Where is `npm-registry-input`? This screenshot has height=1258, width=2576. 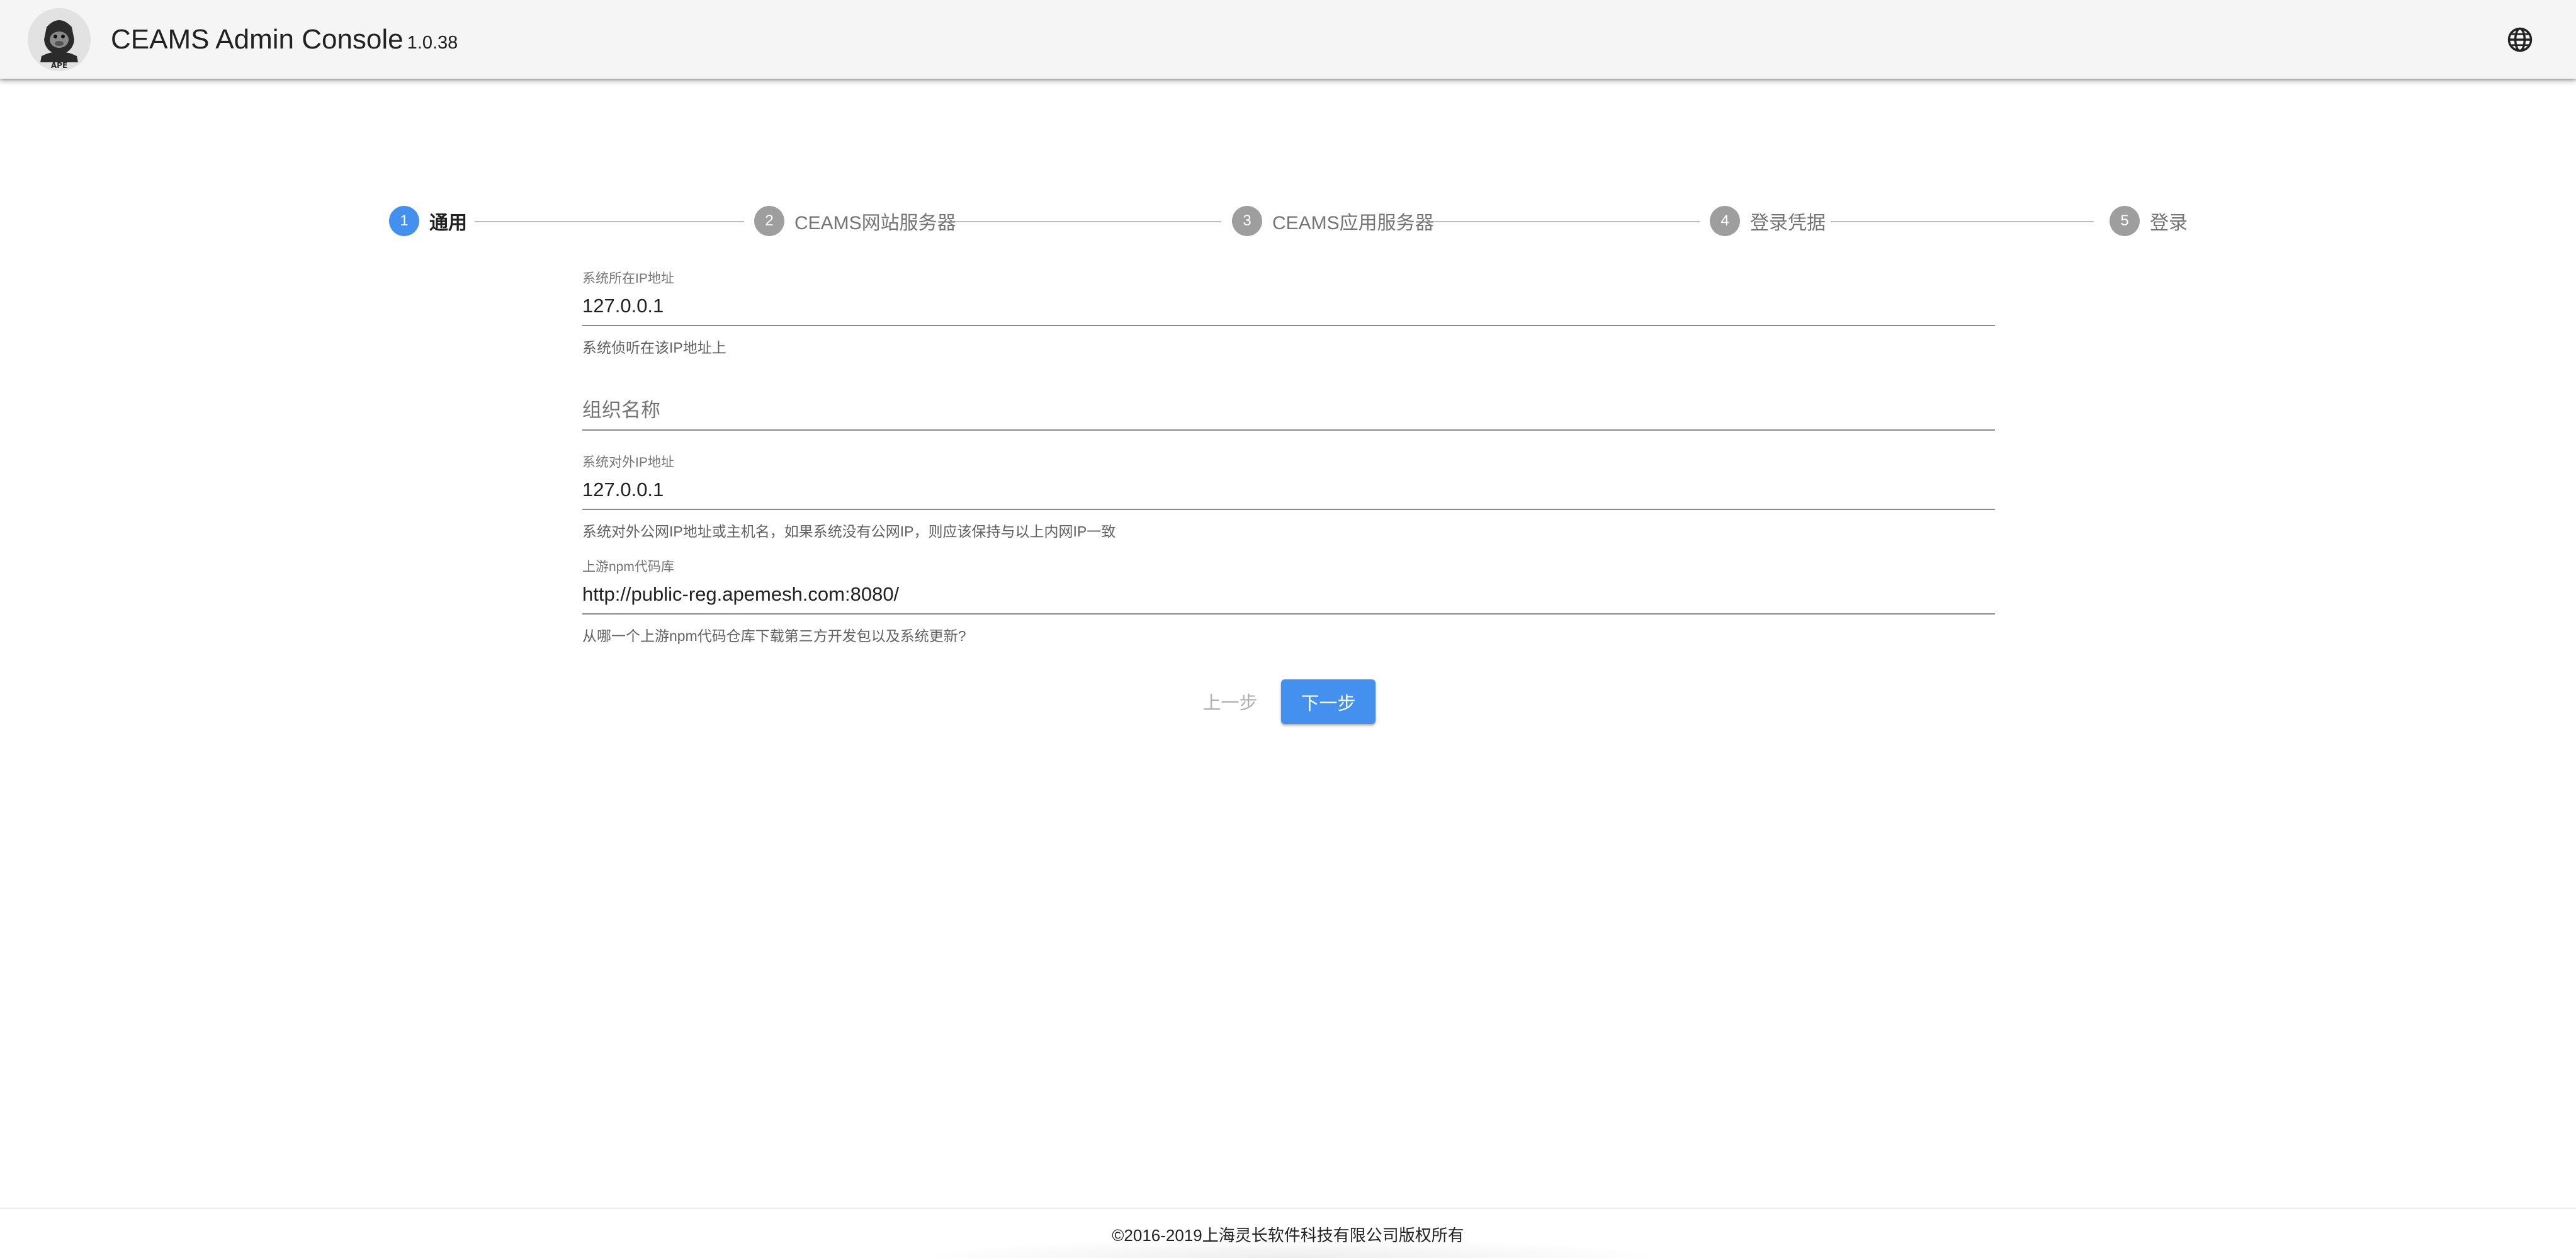
npm-registry-input is located at coordinates (1288, 594).